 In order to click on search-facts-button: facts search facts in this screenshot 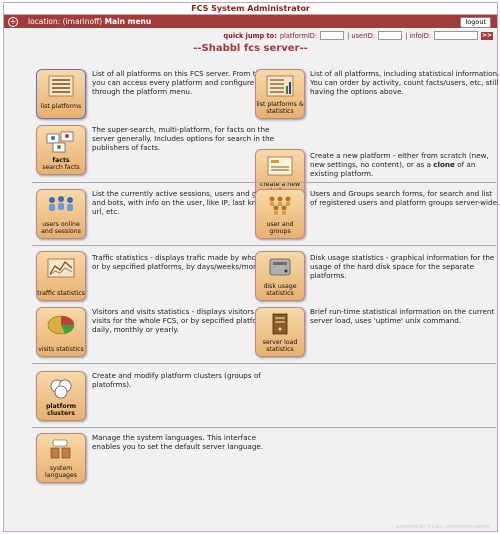, I will do `click(61, 150)`.